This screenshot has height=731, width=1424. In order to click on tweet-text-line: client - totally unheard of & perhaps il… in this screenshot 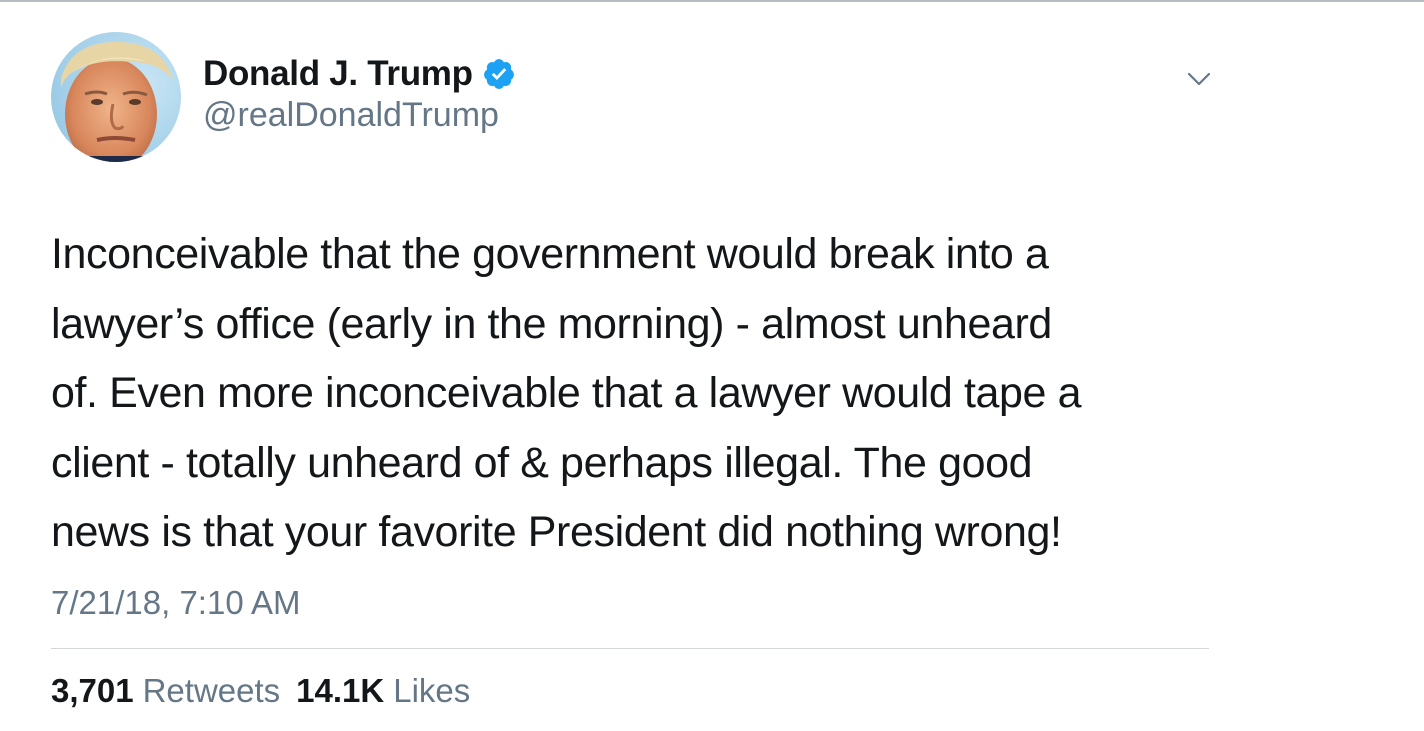, I will do `click(542, 462)`.